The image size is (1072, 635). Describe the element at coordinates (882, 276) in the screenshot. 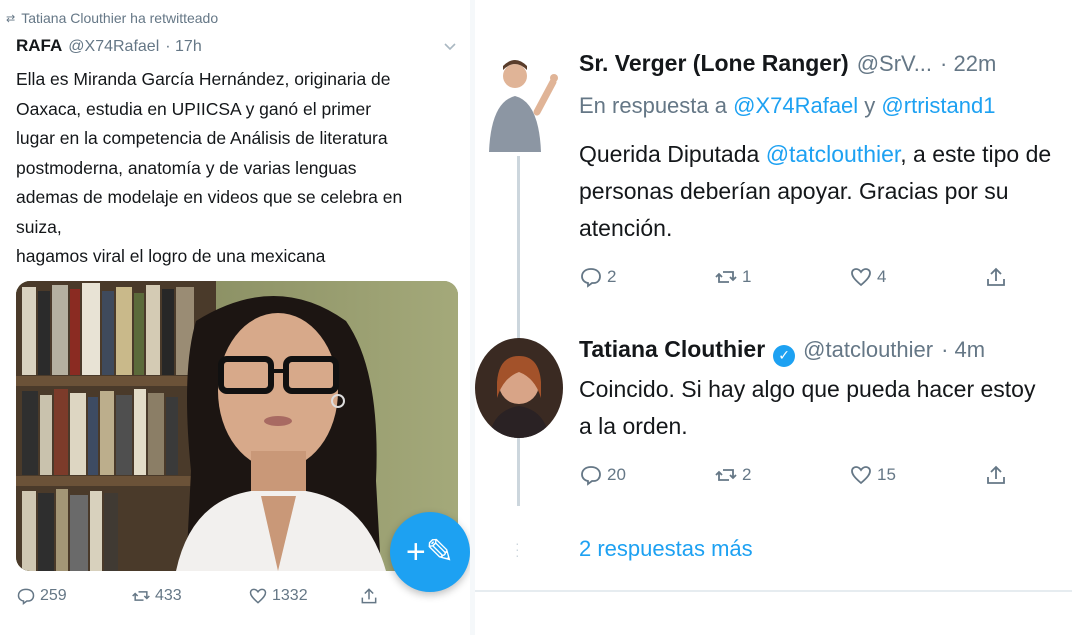

I see `tweet1-like-count: 4` at that location.